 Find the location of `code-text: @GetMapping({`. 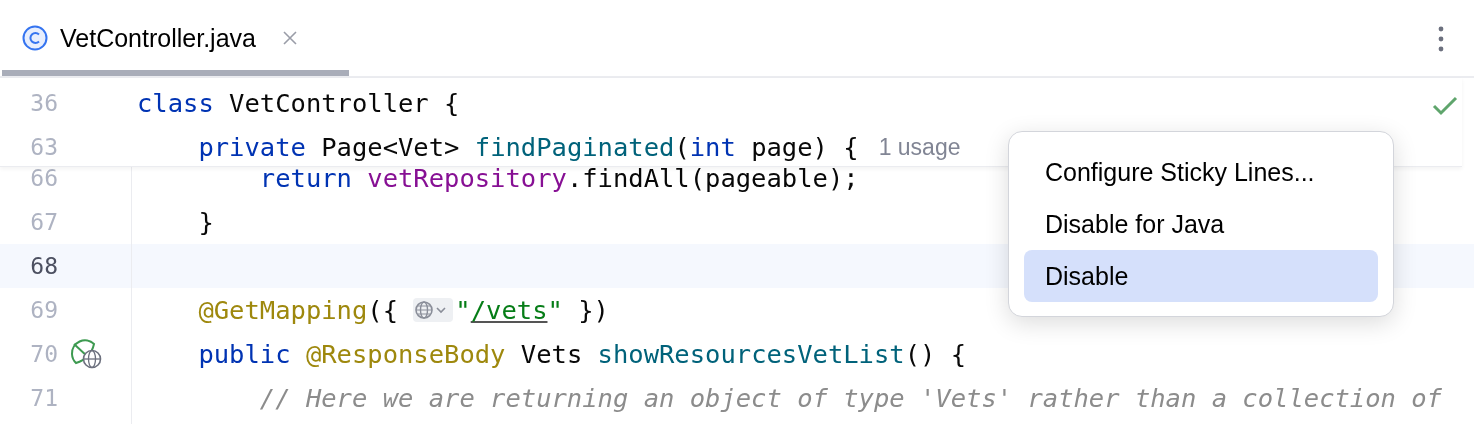

code-text: @GetMapping({ is located at coordinates (298, 310).